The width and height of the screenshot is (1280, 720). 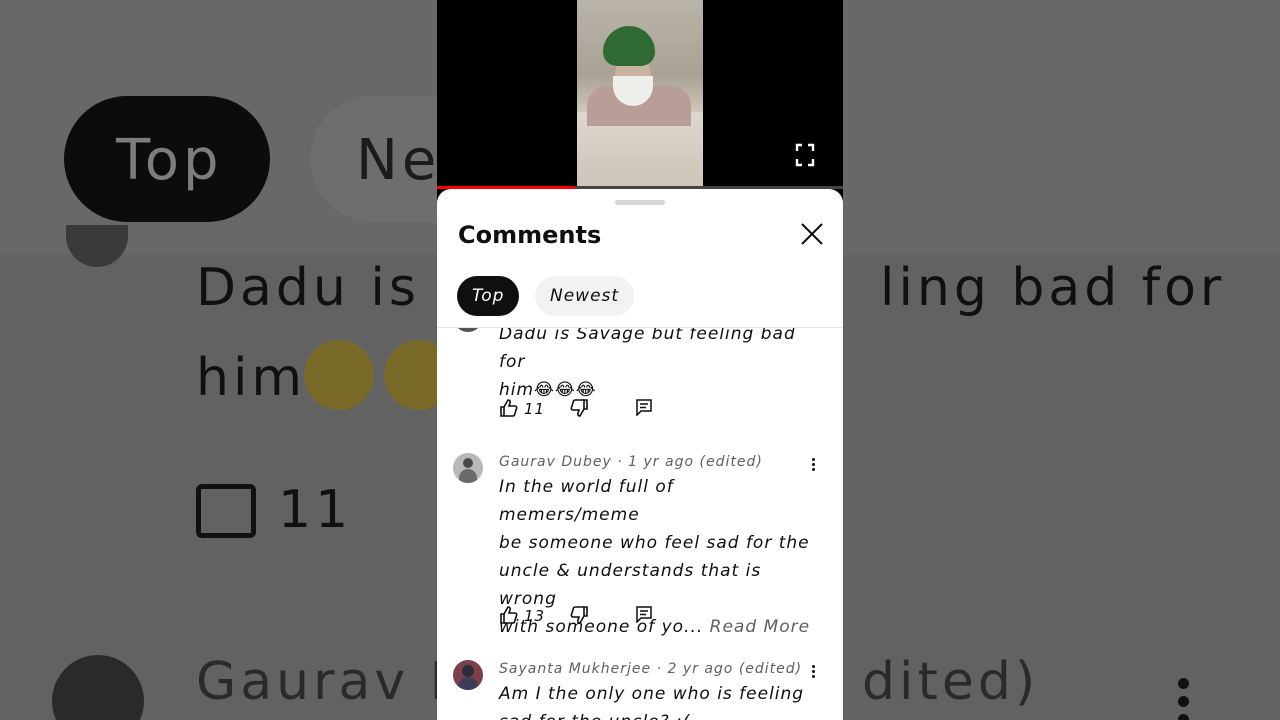 What do you see at coordinates (650, 669) in the screenshot?
I see `comment-author: Sayanta Mukherjee · 2 yr ago (edited)` at bounding box center [650, 669].